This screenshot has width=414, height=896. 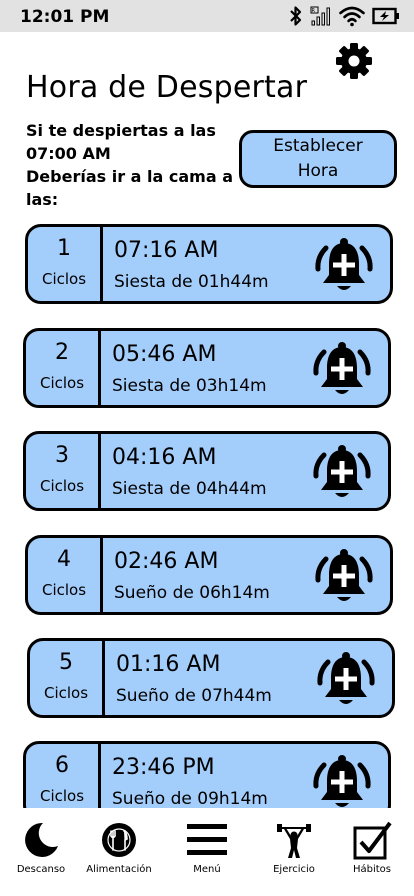 I want to click on svg-text: R, so click(x=314, y=11).